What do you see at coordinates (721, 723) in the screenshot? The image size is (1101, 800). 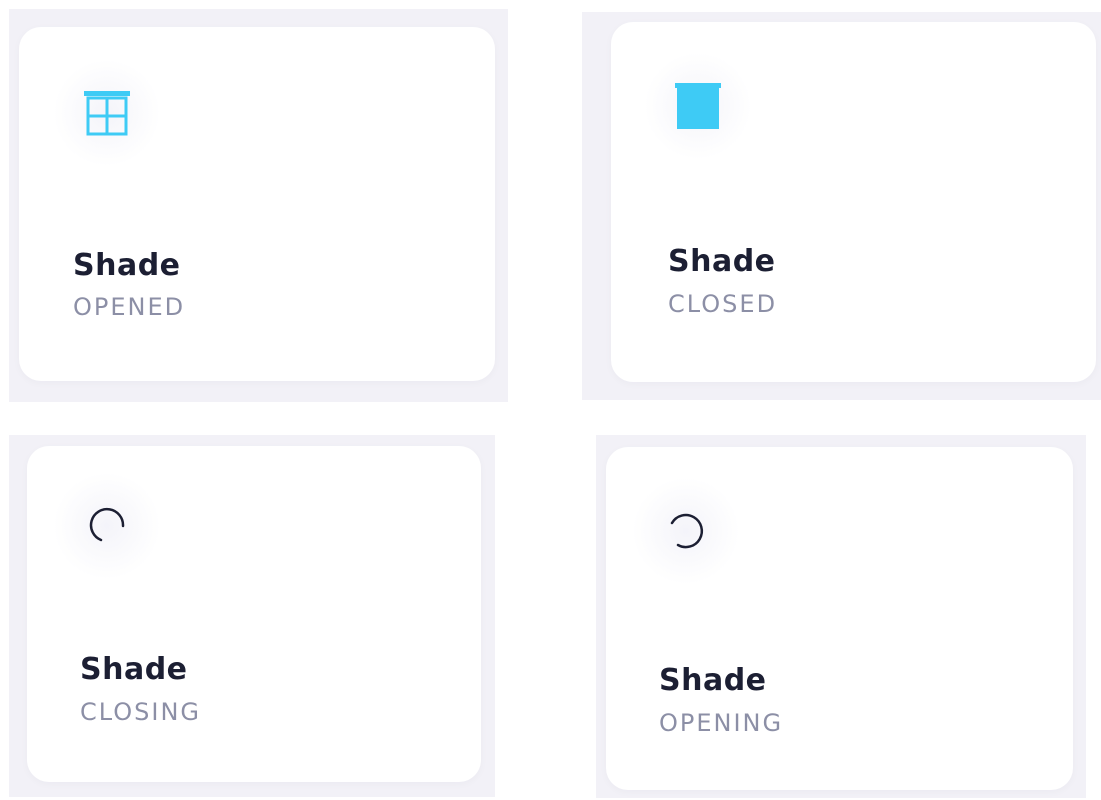 I see `tile-status: OPENING` at bounding box center [721, 723].